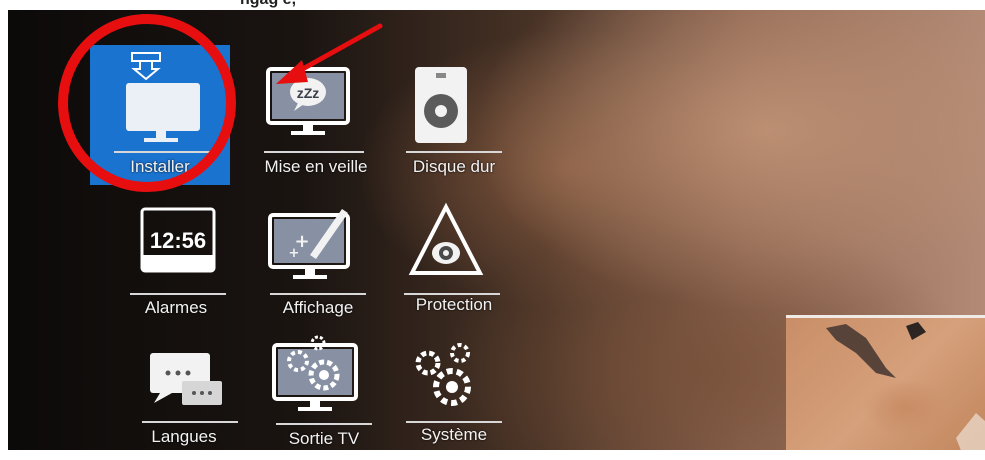 This screenshot has width=985, height=460. What do you see at coordinates (329, 53) in the screenshot?
I see `annotation-arrow-icon` at bounding box center [329, 53].